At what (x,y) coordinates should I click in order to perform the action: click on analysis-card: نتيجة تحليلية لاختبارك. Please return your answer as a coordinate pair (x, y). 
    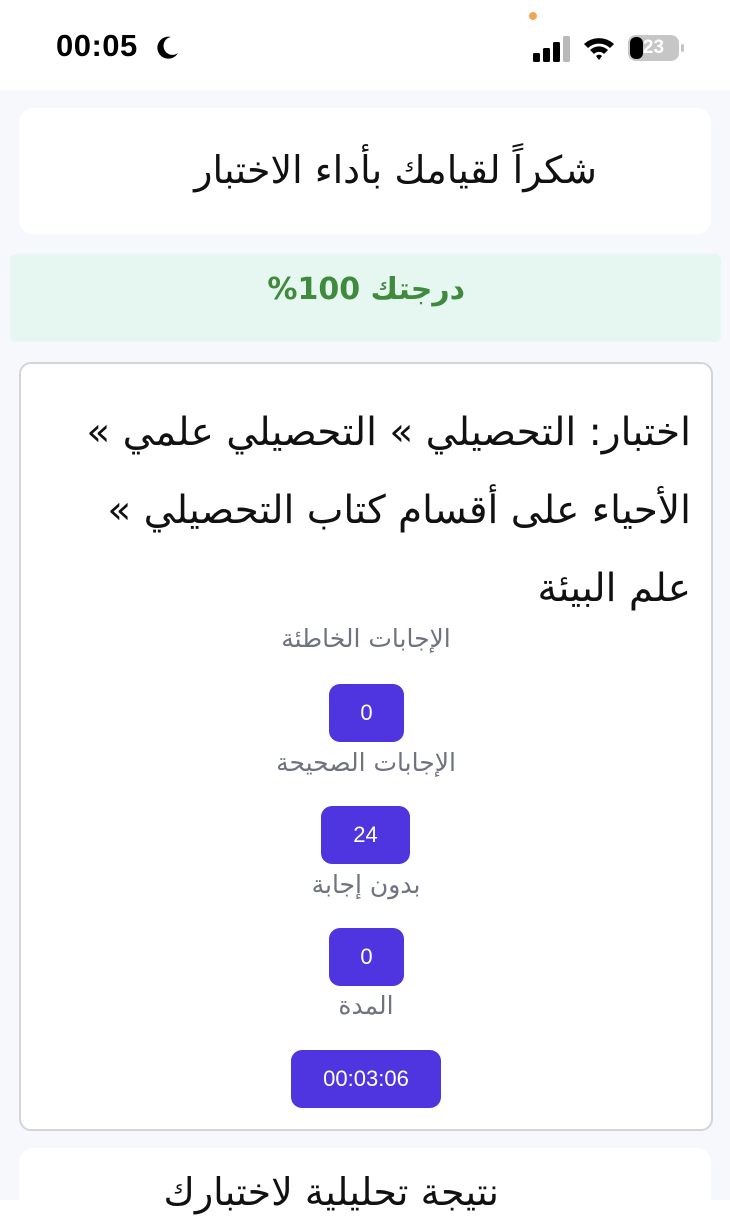
    Looking at the image, I should click on (365, 1188).